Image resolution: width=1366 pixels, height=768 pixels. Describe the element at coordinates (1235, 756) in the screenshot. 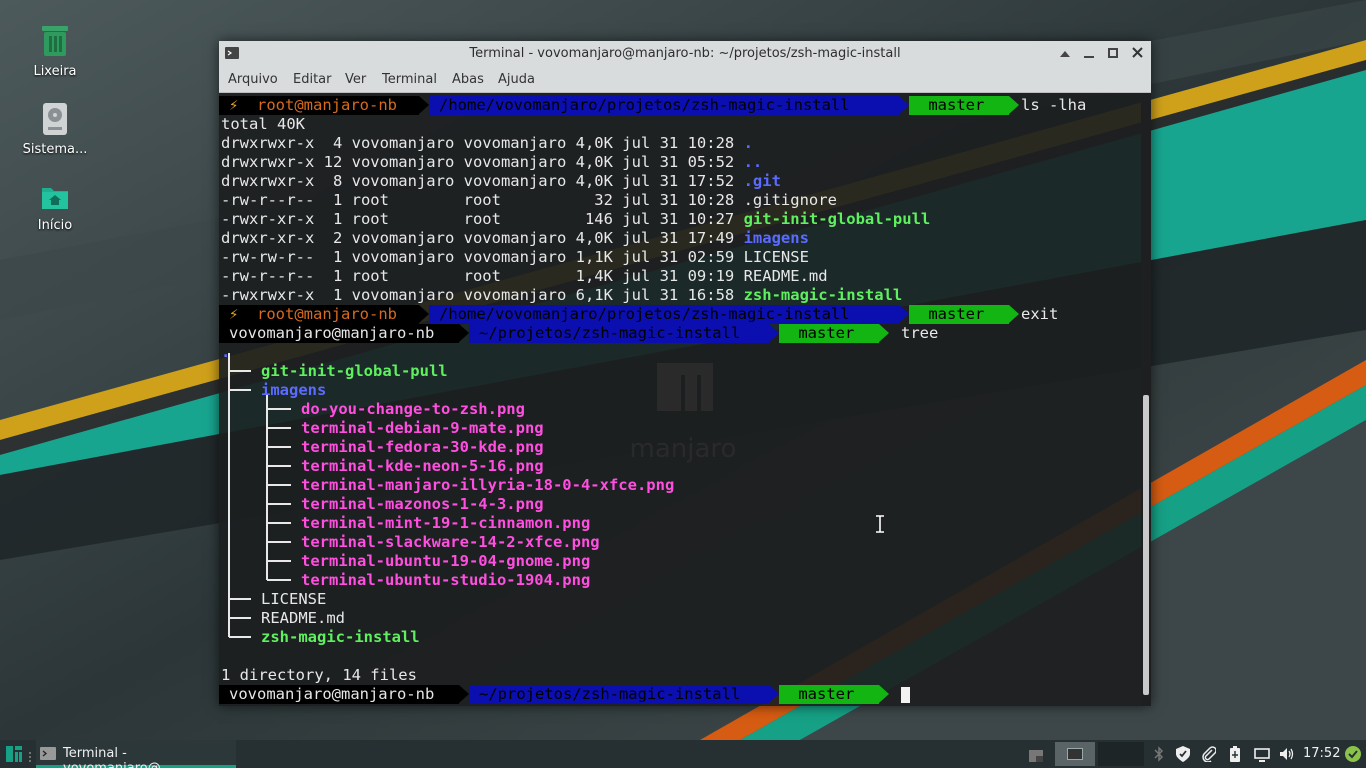

I see `power-tray` at that location.